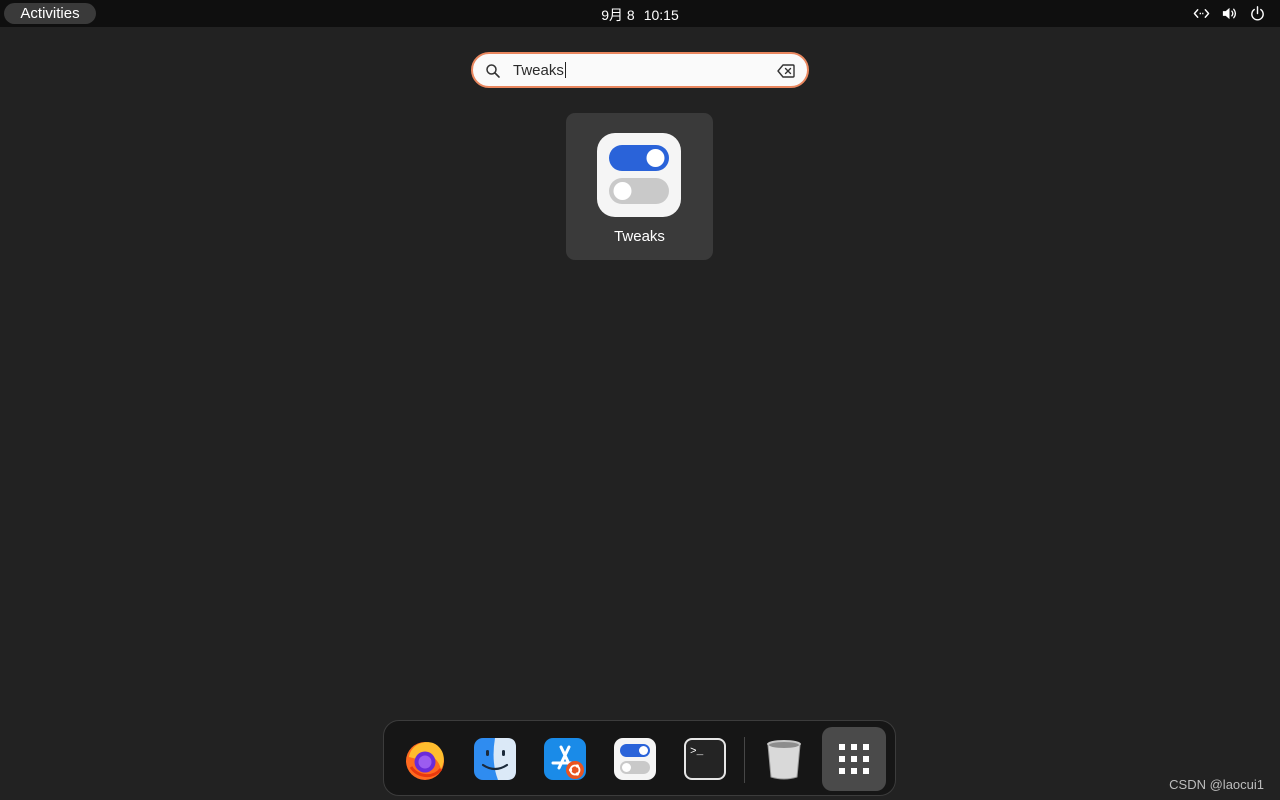 The height and width of the screenshot is (800, 1280). I want to click on clear-text-icon, so click(786, 71).